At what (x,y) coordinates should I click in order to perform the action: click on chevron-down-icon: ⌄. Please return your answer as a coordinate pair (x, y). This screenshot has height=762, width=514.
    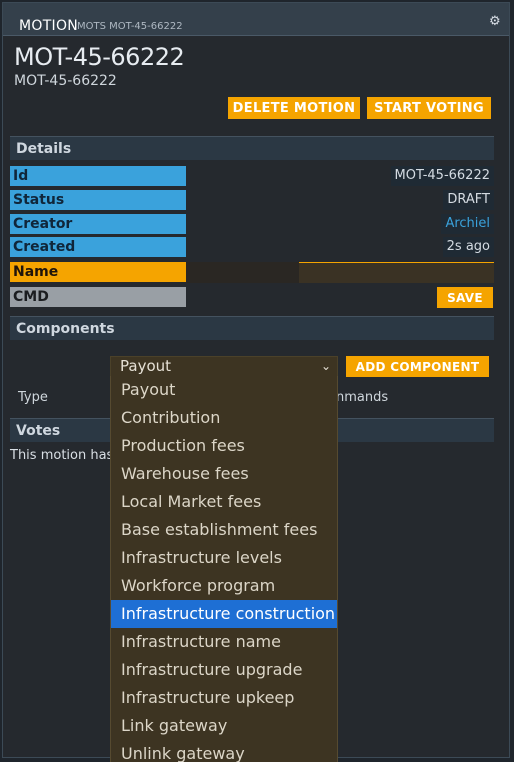
    Looking at the image, I should click on (325, 366).